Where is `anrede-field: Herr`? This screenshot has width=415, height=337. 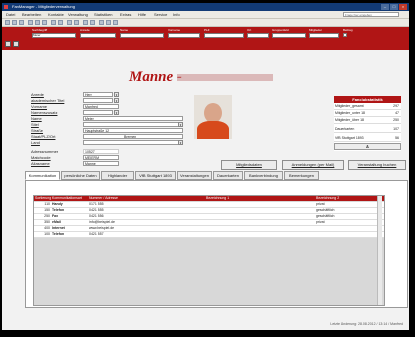
anrede-field: Herr is located at coordinates (98, 94).